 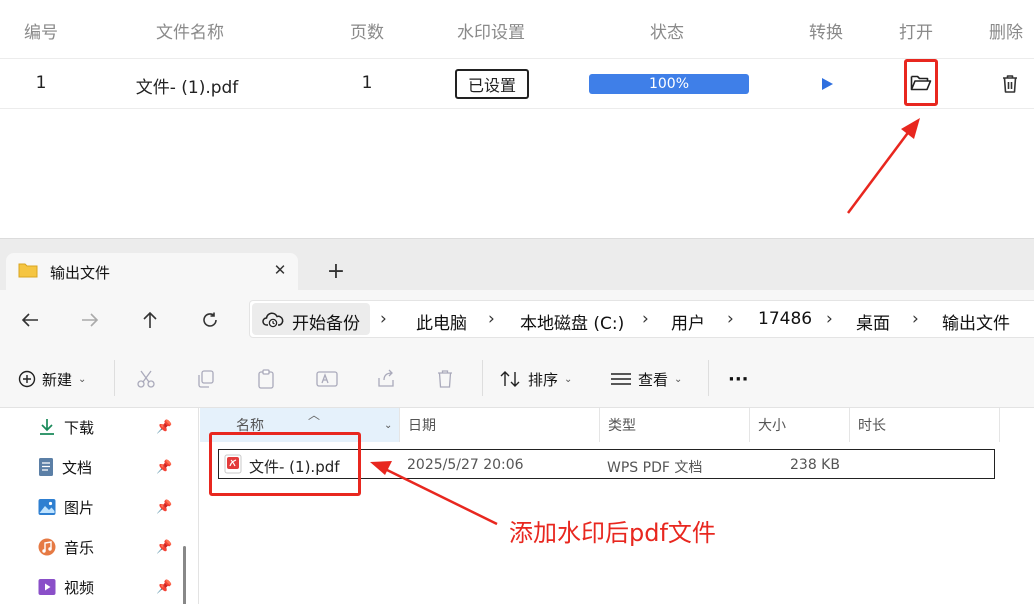 I want to click on column-header-type: 类型, so click(x=675, y=425).